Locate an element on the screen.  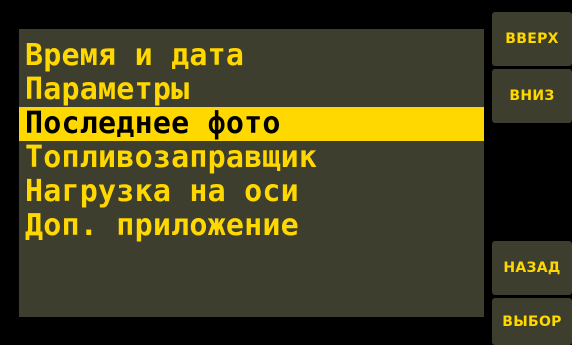
up-button: ВВЕРХ is located at coordinates (532, 39).